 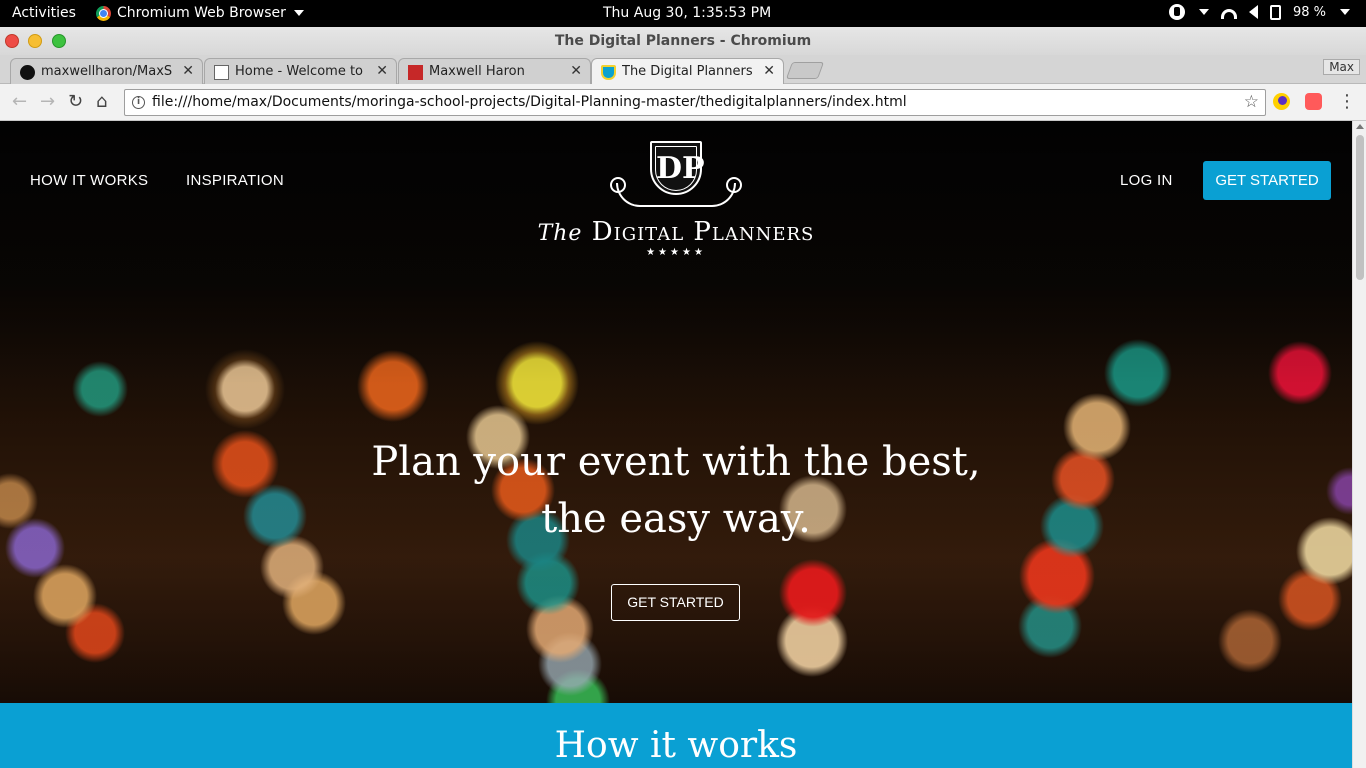 What do you see at coordinates (1281, 101) in the screenshot?
I see `dark-mode-extension-icon` at bounding box center [1281, 101].